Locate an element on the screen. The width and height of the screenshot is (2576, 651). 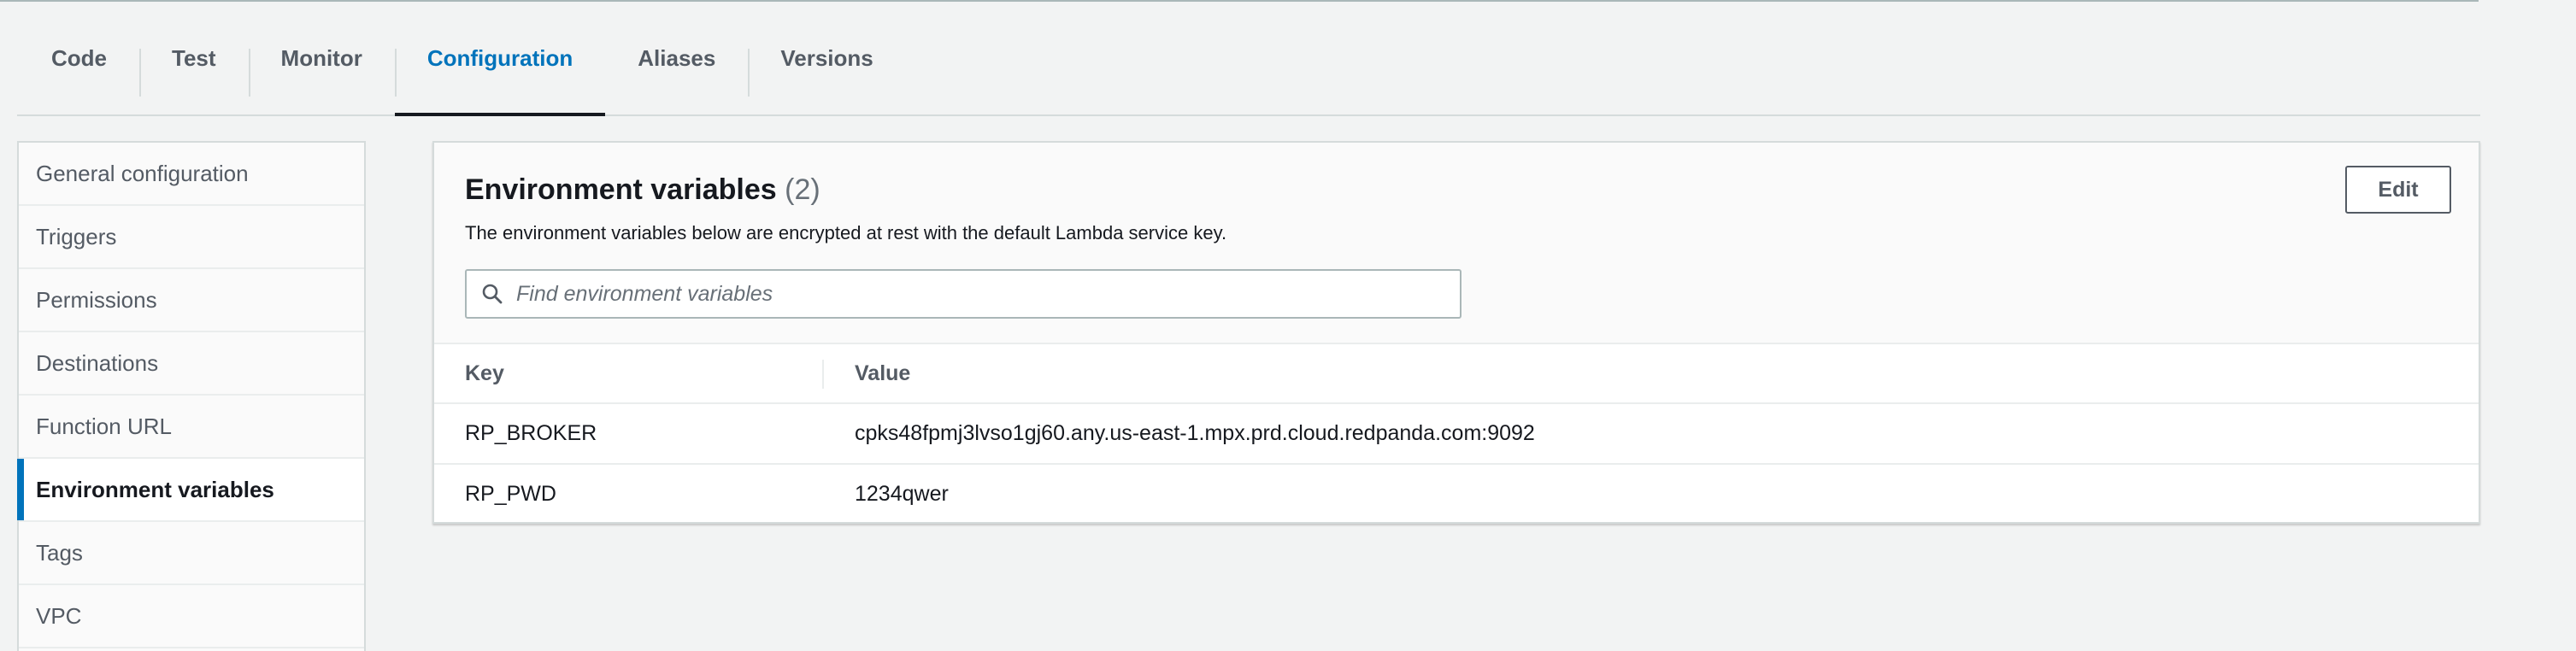
search-box is located at coordinates (963, 294).